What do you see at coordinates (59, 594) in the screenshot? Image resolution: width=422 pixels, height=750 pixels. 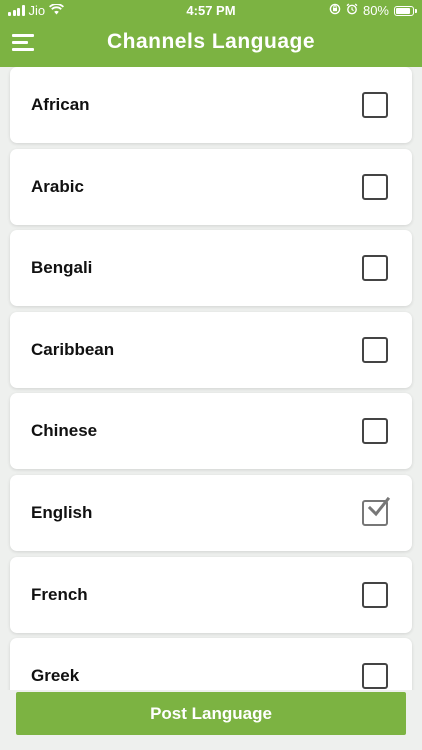 I see `language-label: French` at bounding box center [59, 594].